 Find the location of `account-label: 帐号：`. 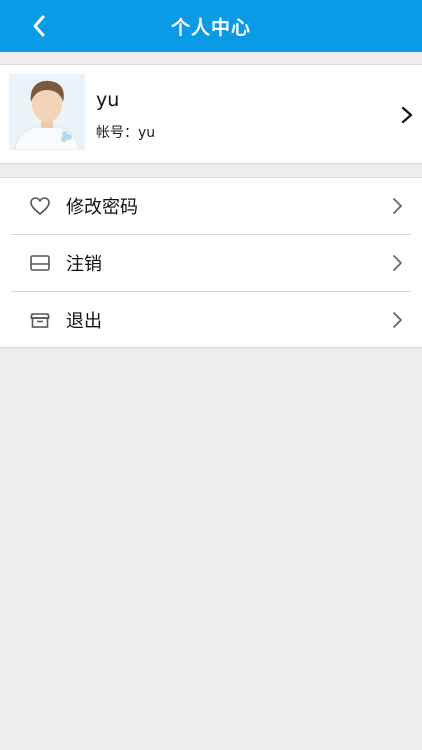

account-label: 帐号： is located at coordinates (117, 133).